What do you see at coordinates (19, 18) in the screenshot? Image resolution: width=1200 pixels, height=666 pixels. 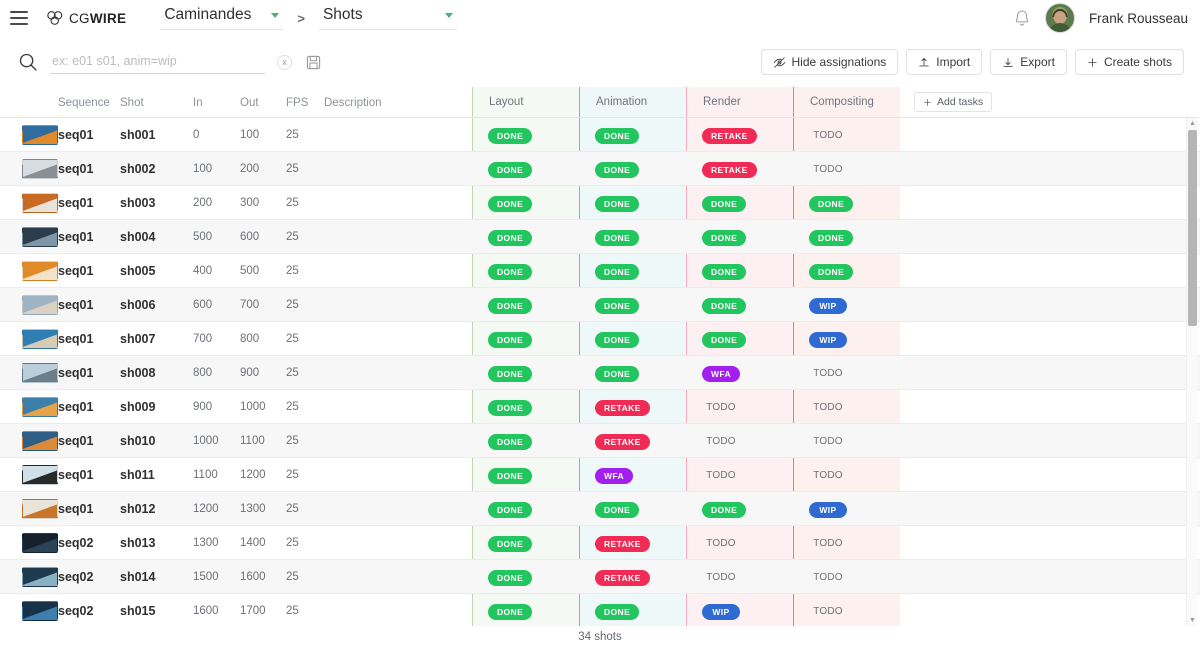 I see `hamburger-icon` at bounding box center [19, 18].